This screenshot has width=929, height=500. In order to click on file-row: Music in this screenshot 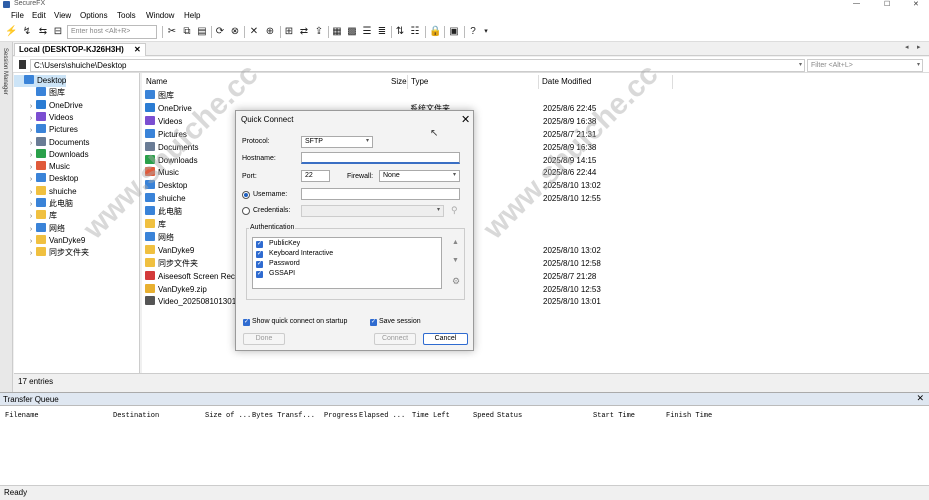, I will do `click(162, 173)`.